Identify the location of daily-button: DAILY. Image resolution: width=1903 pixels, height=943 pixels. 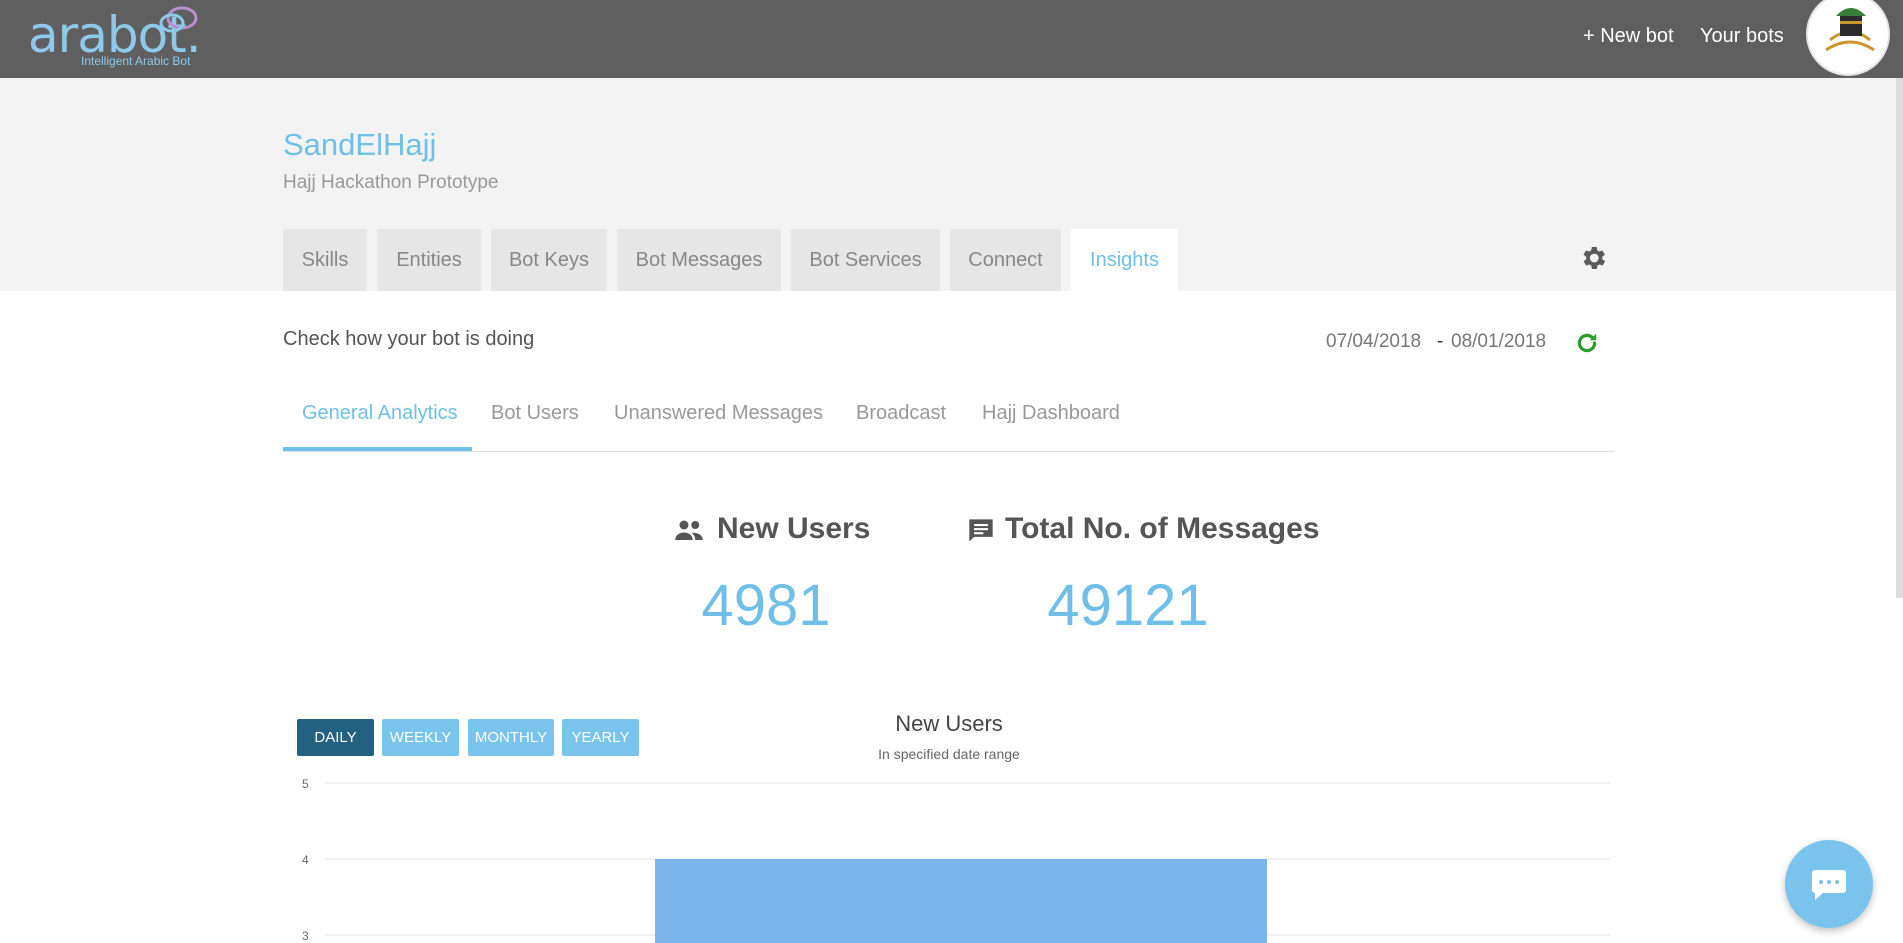
(335, 737).